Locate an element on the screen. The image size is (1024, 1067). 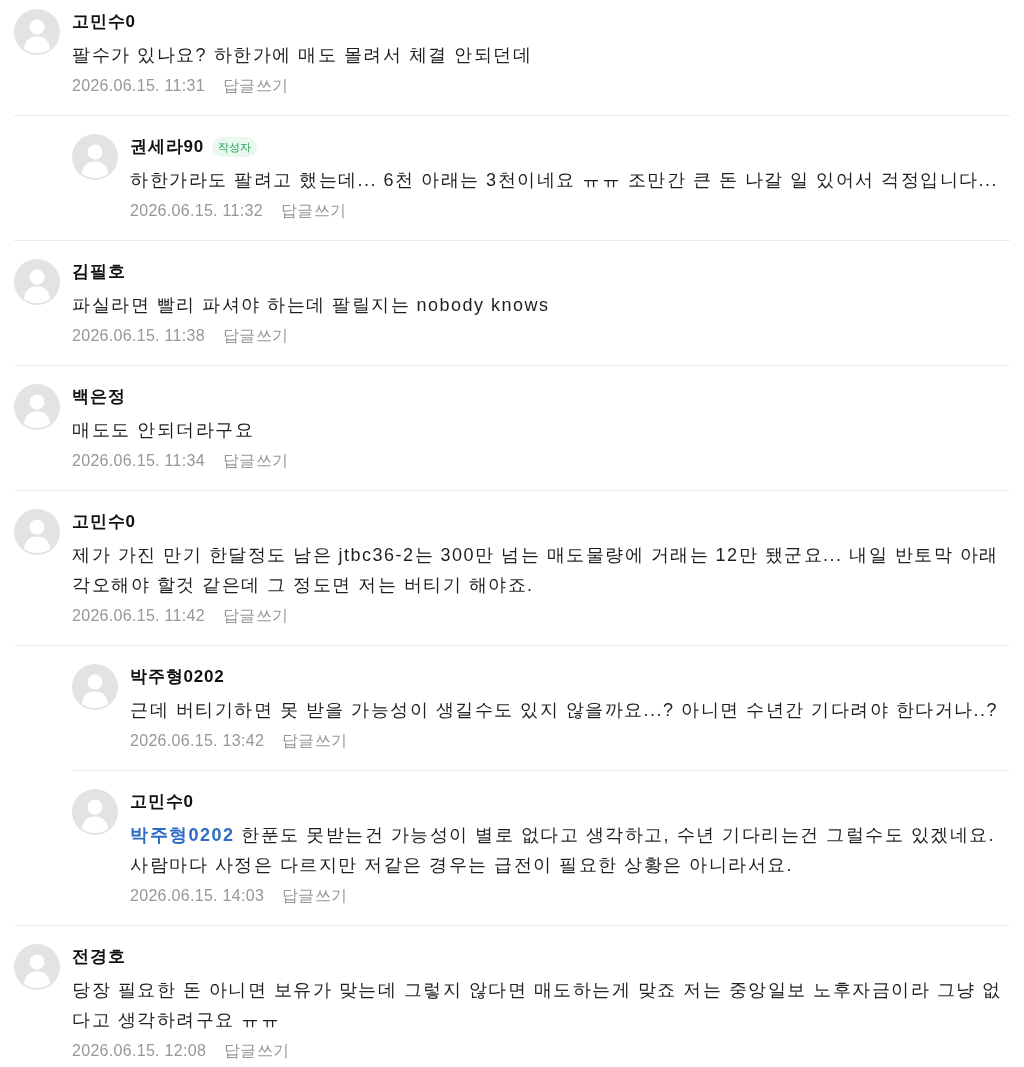
comment-date: 2026.06.15. 12:08 is located at coordinates (139, 1051).